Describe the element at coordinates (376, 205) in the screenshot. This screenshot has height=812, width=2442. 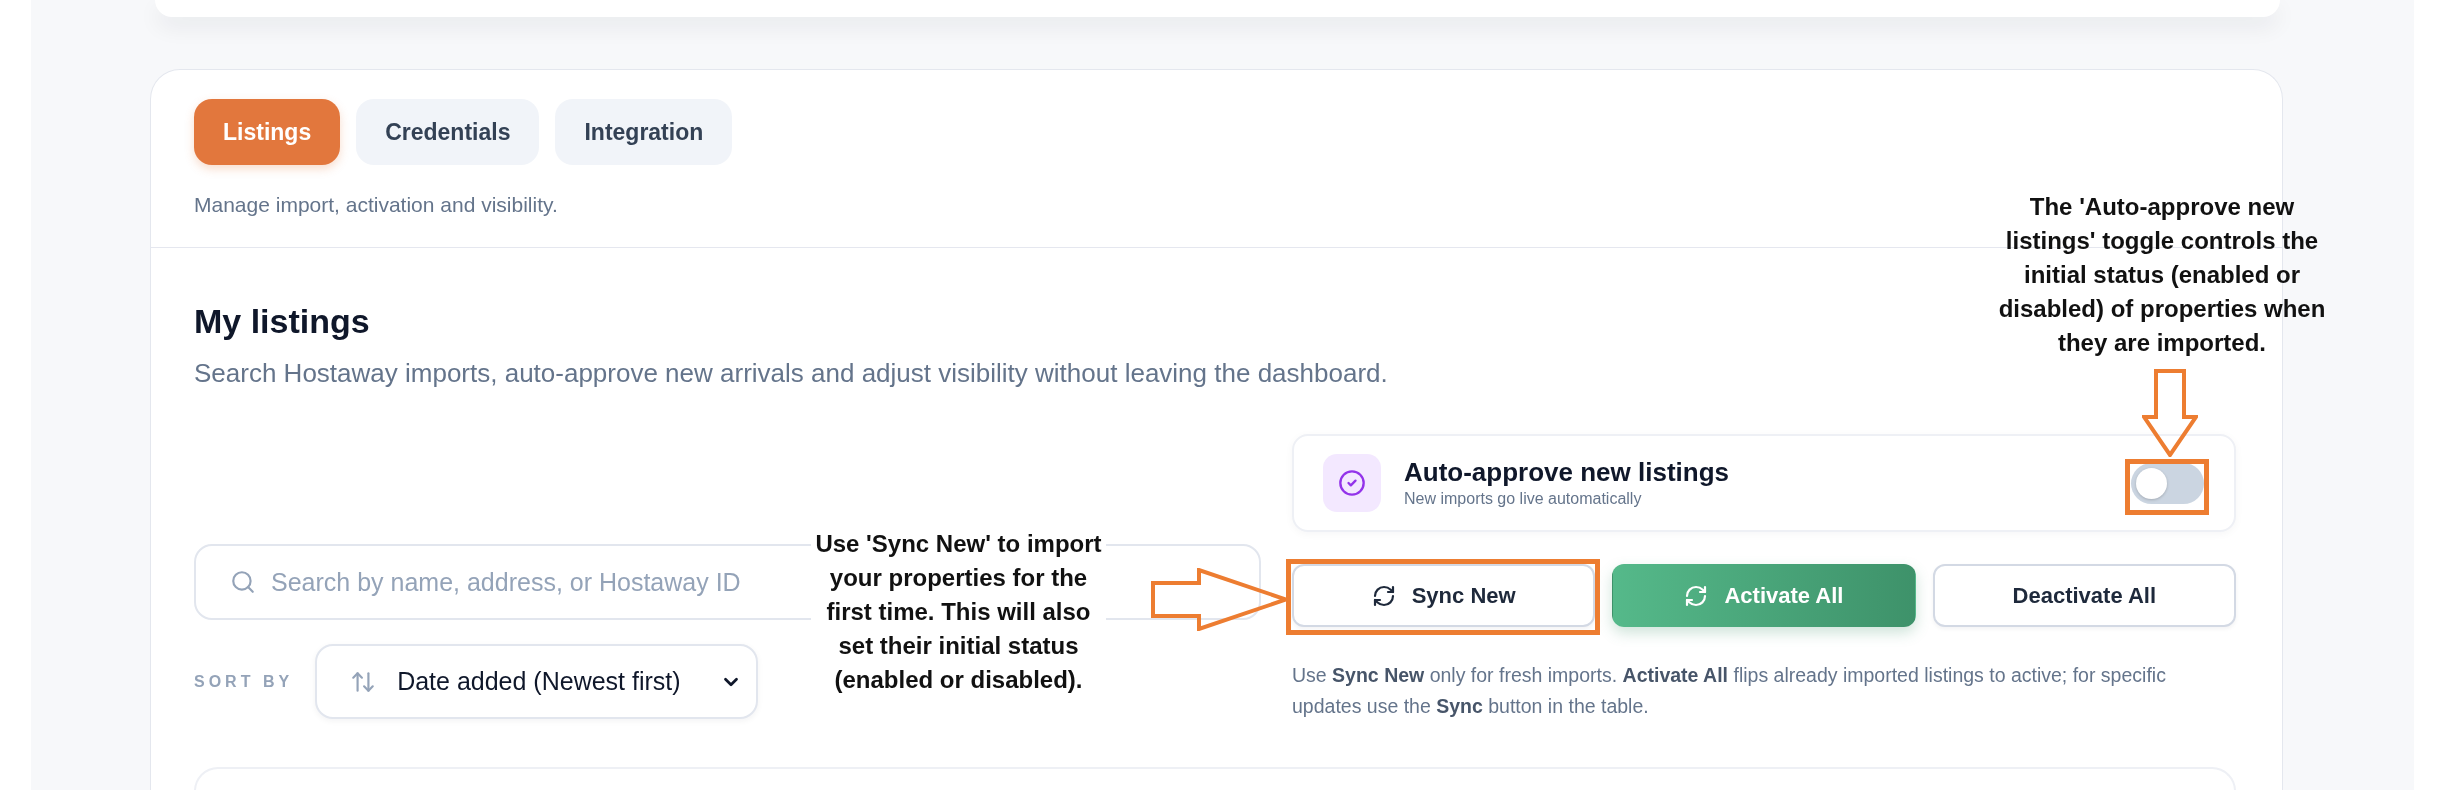
I see `tabs-caption: Manage import, activation and visibility.` at that location.